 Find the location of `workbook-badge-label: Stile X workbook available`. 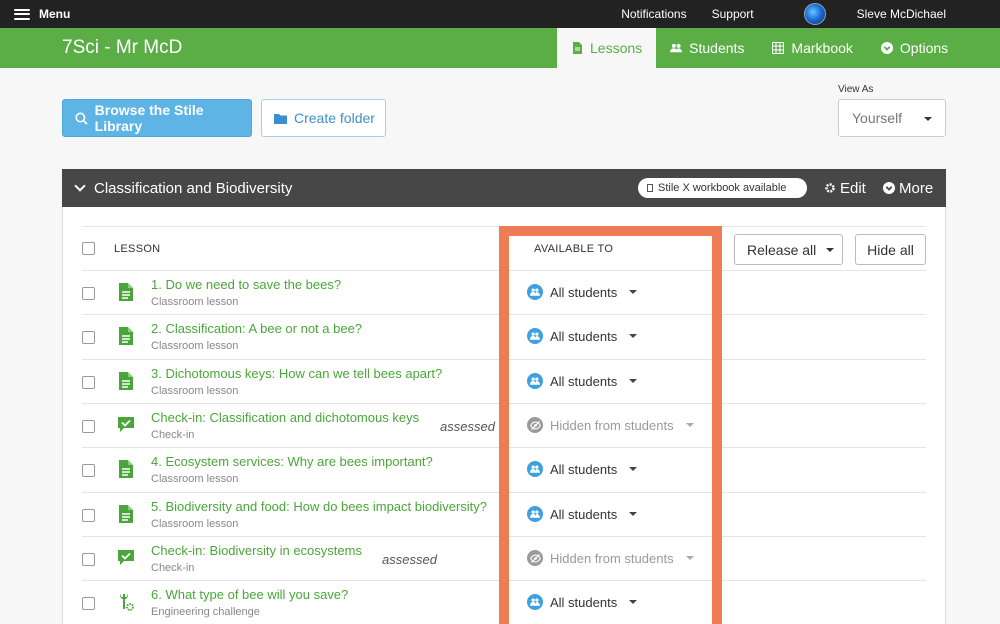

workbook-badge-label: Stile X workbook available is located at coordinates (722, 188).